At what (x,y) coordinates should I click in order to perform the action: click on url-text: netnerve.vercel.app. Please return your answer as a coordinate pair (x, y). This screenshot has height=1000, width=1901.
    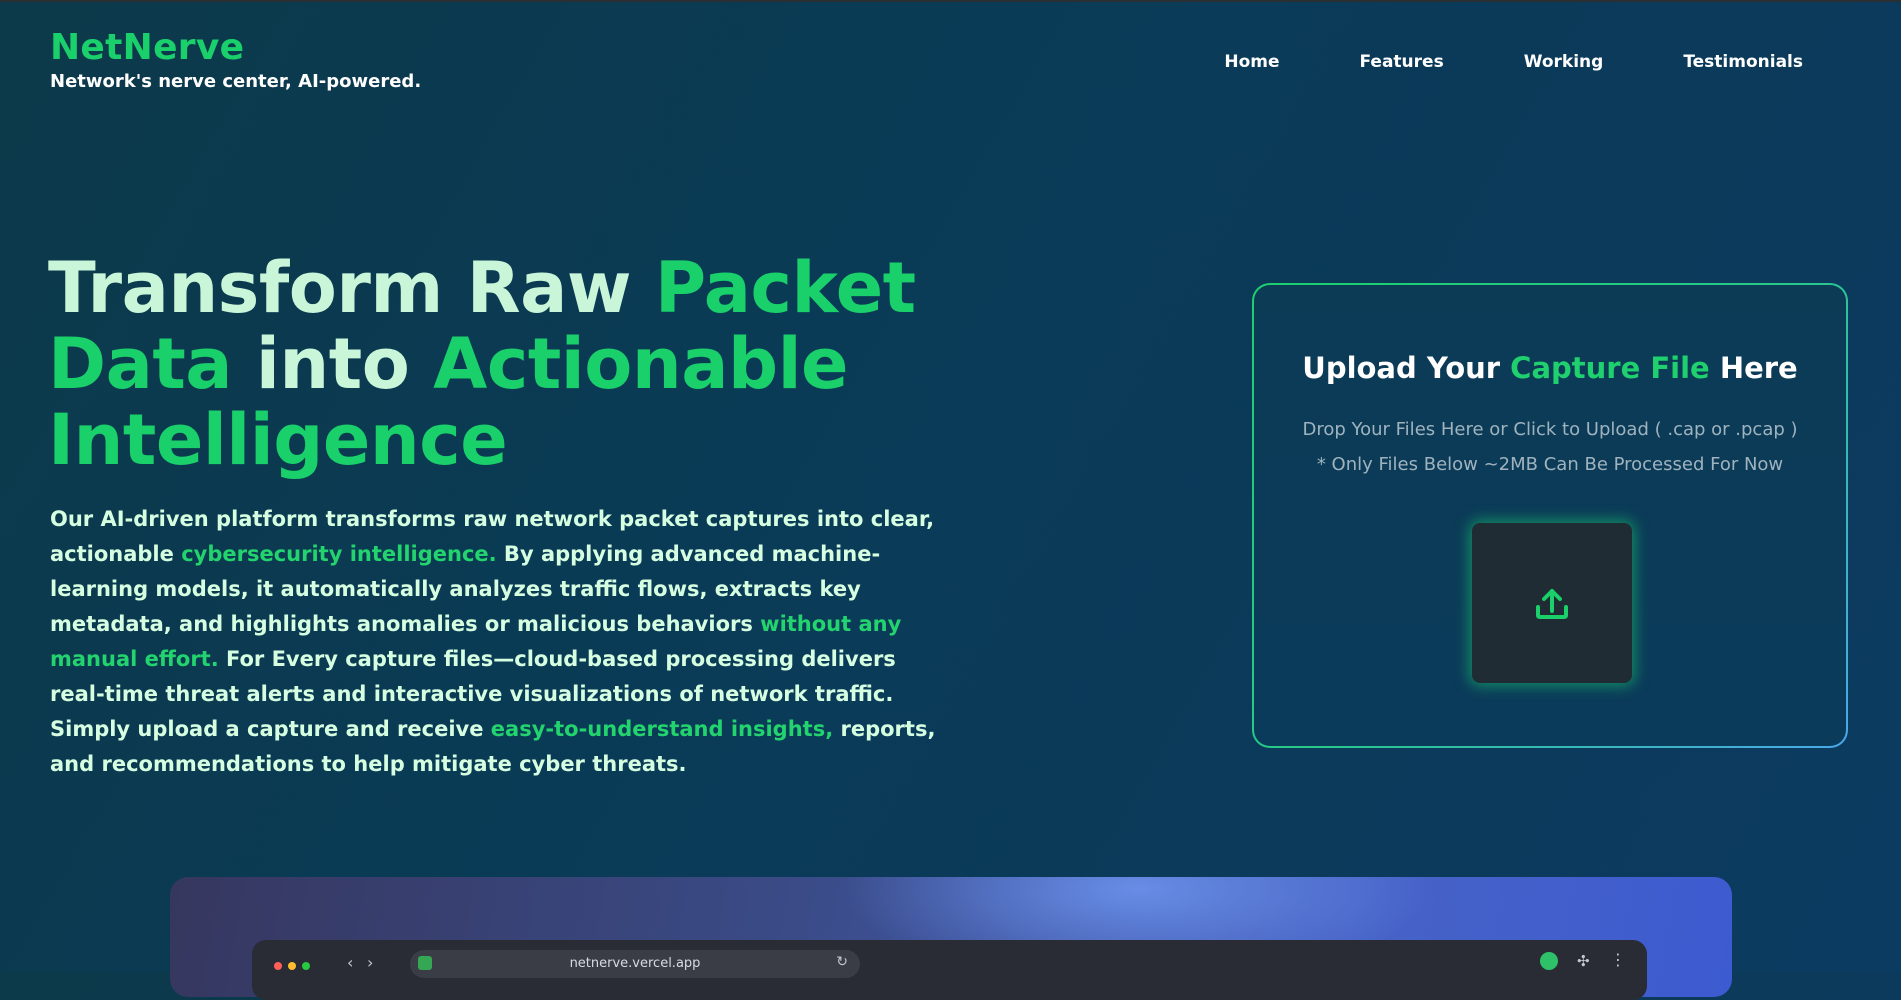
    Looking at the image, I should click on (635, 963).